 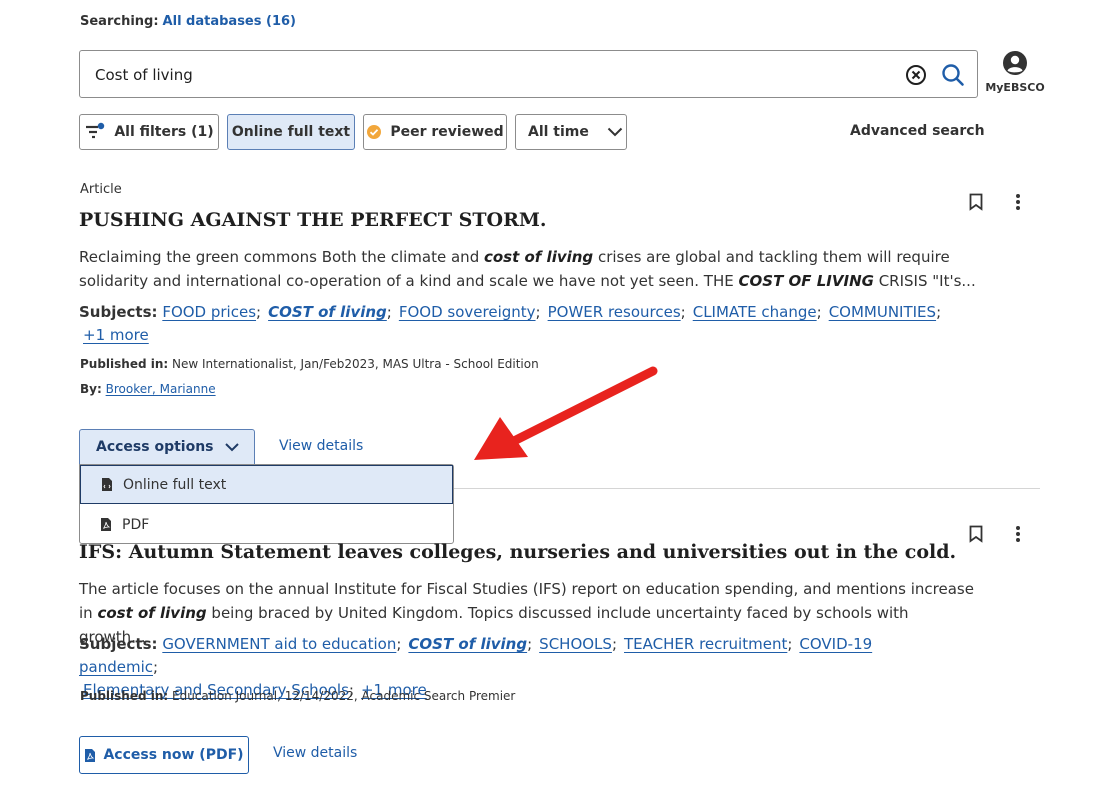 I want to click on menu-item-label: Online full text, so click(x=175, y=484).